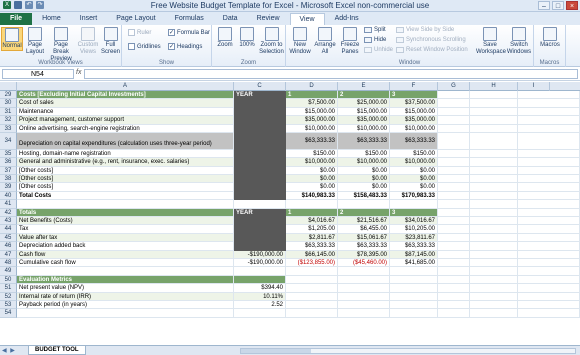 This screenshot has width=580, height=355. I want to click on formula-input, so click(331, 74).